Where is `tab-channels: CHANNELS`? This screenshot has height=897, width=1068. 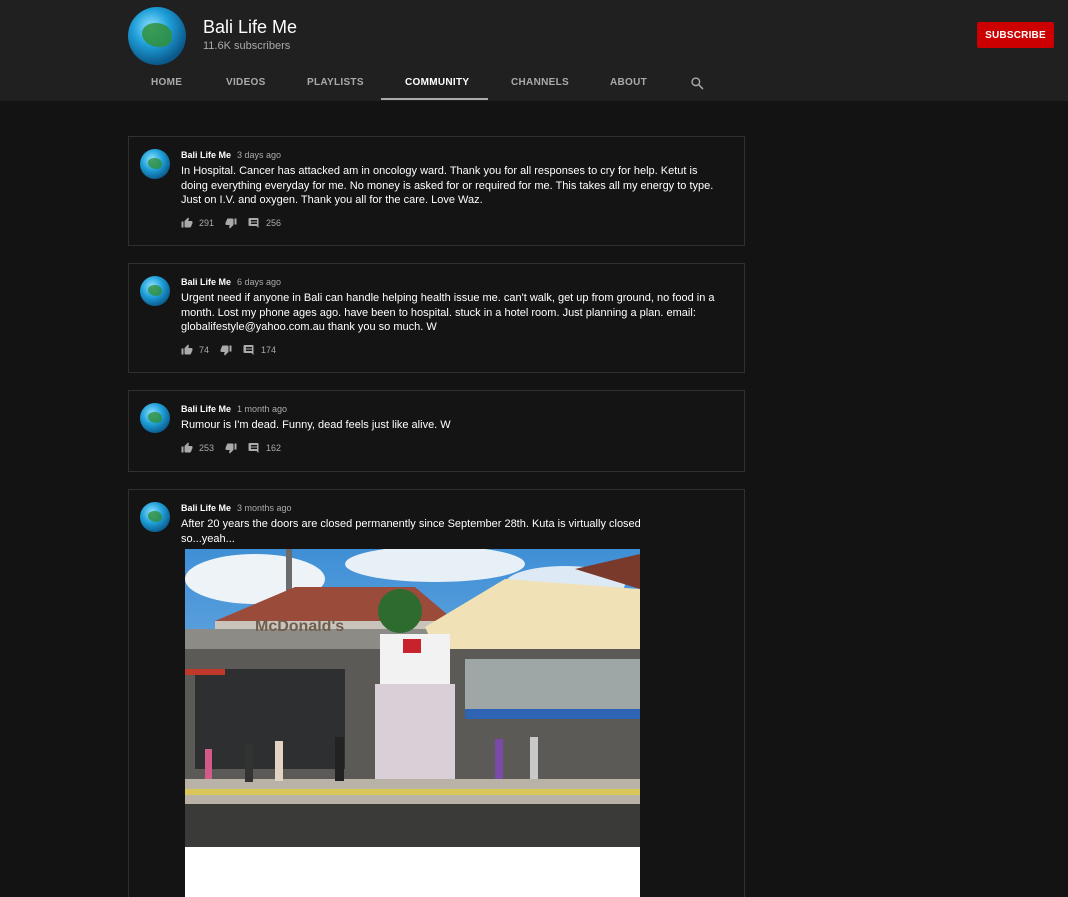 tab-channels: CHANNELS is located at coordinates (540, 82).